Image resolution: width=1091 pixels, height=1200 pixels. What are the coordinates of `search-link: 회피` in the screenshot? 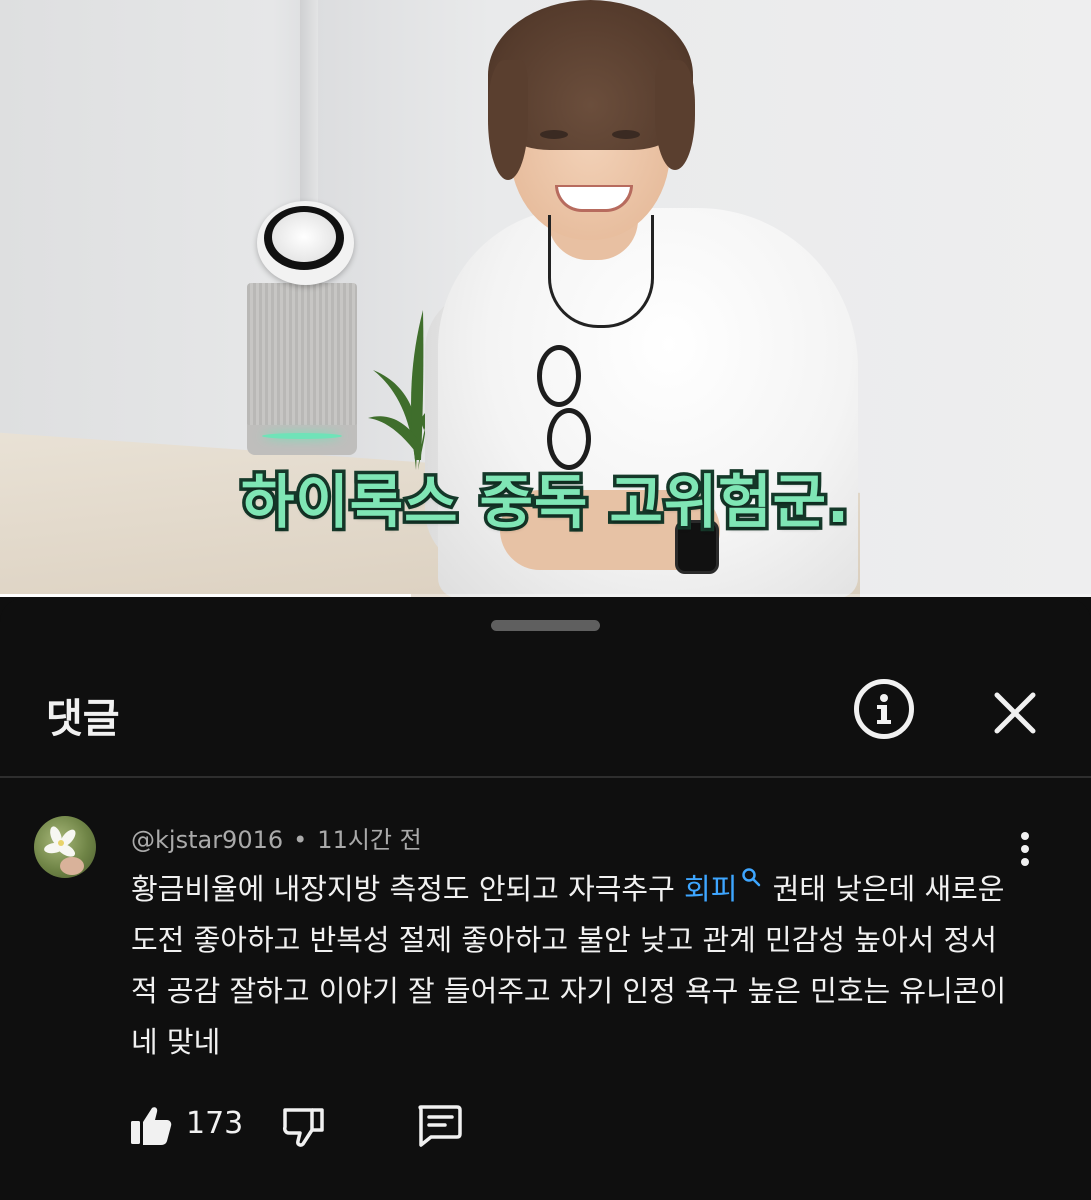 It's located at (723, 887).